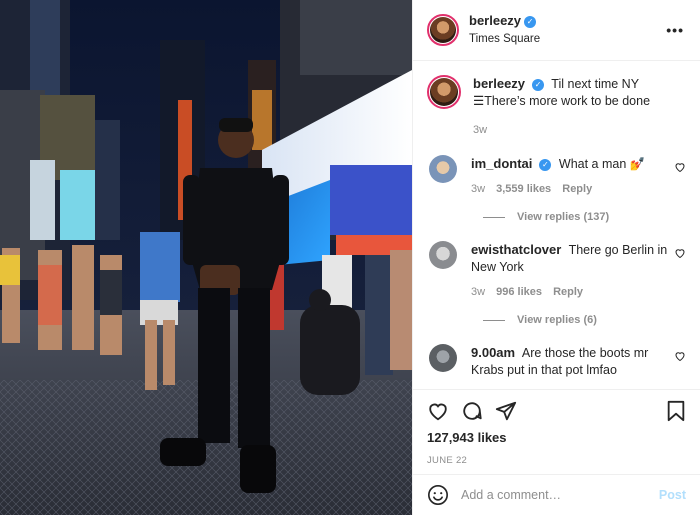 This screenshot has width=700, height=515. I want to click on caption-age: 3w, so click(480, 130).